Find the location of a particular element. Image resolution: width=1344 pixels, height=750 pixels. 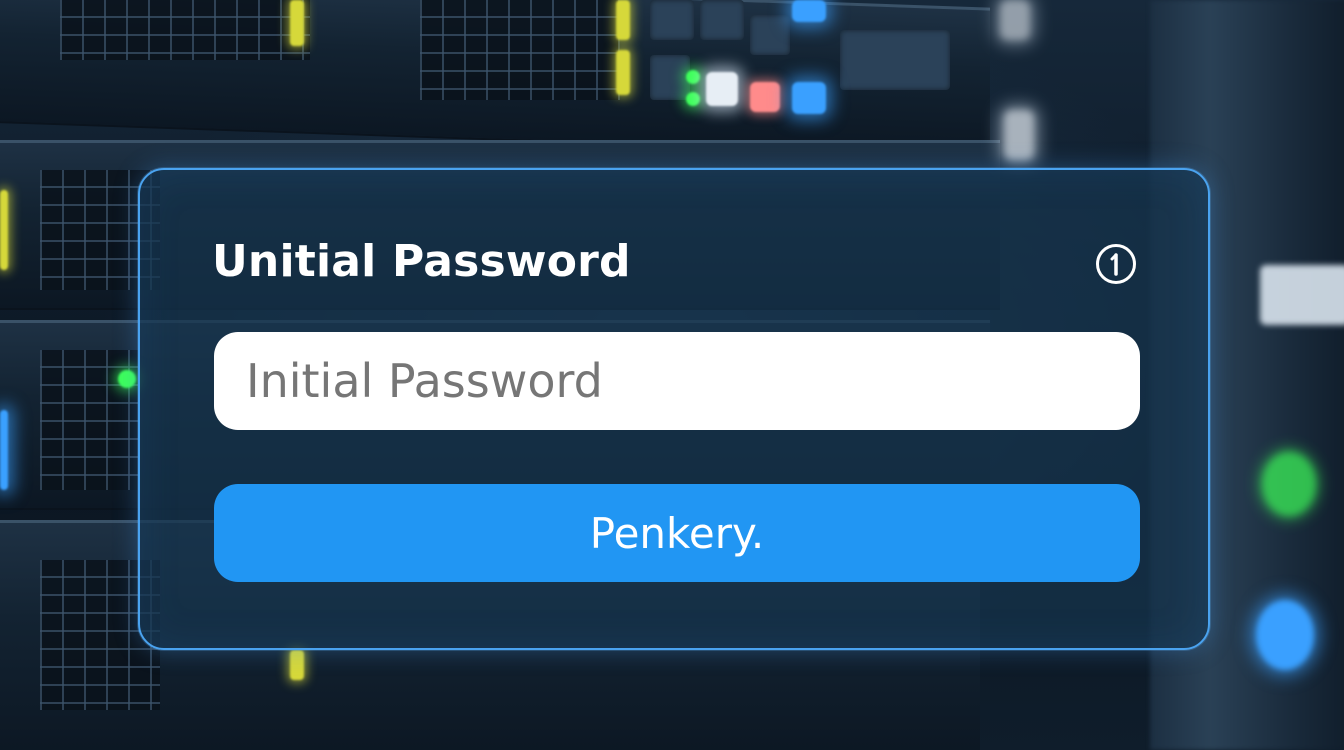

initial-password-input is located at coordinates (677, 381).